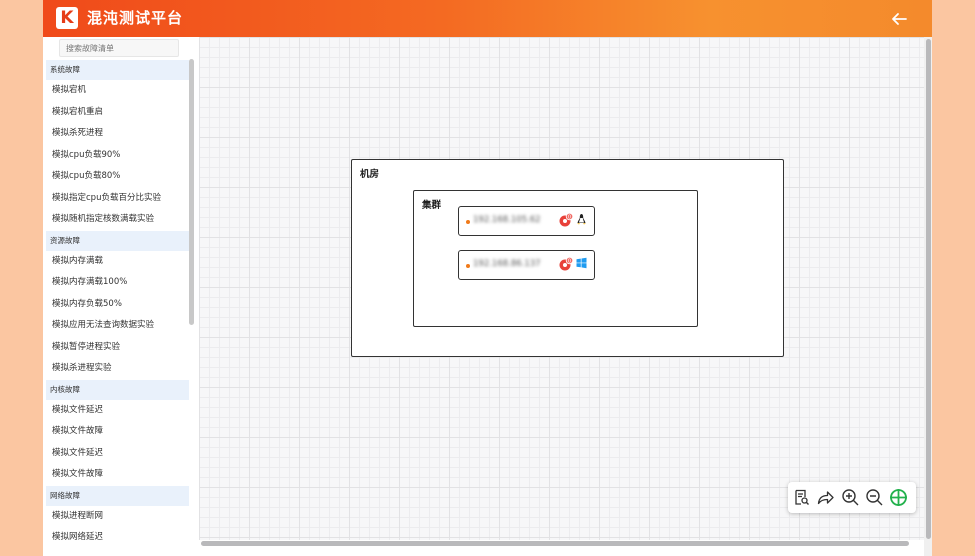 The width and height of the screenshot is (975, 556). Describe the element at coordinates (117, 262) in the screenshot. I see `list-item: 模拟内存满载` at that location.